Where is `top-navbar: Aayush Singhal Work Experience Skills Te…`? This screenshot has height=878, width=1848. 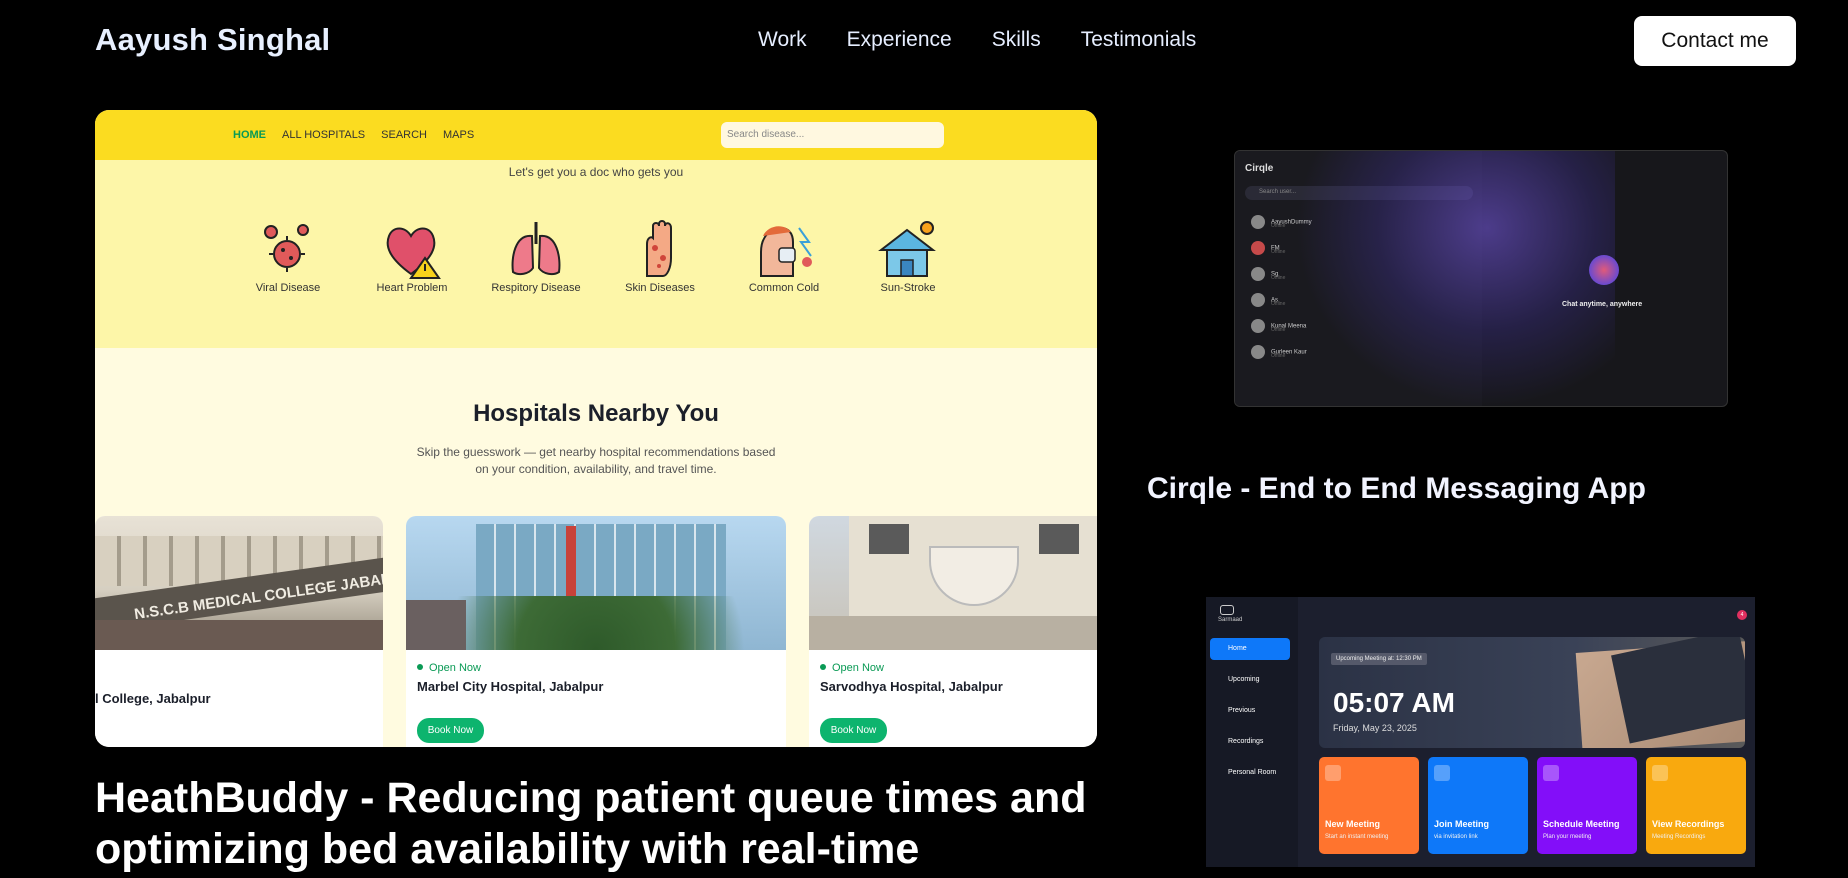 top-navbar: Aayush Singhal Work Experience Skills Te… is located at coordinates (924, 42).